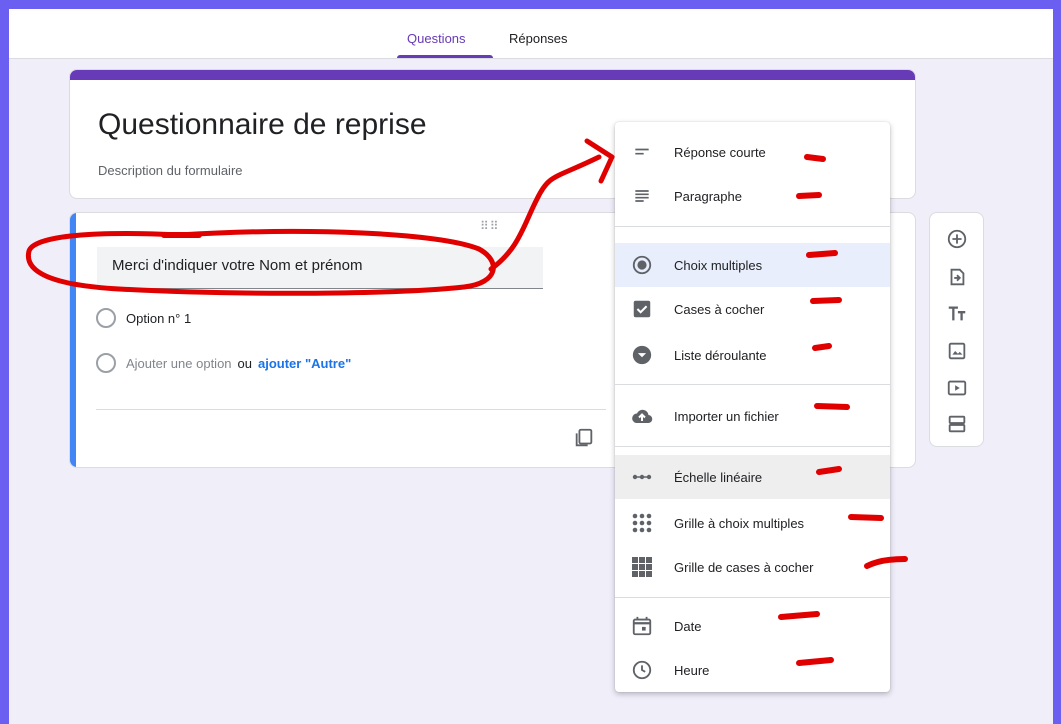 This screenshot has height=724, width=1061. Describe the element at coordinates (739, 523) in the screenshot. I see `menu-item-label: Grille à choix multiples` at that location.